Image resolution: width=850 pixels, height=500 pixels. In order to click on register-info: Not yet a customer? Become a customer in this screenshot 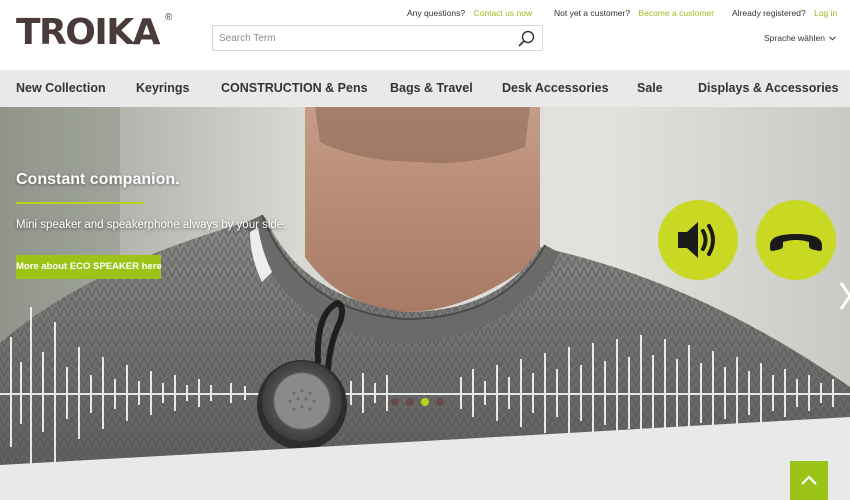, I will do `click(634, 13)`.